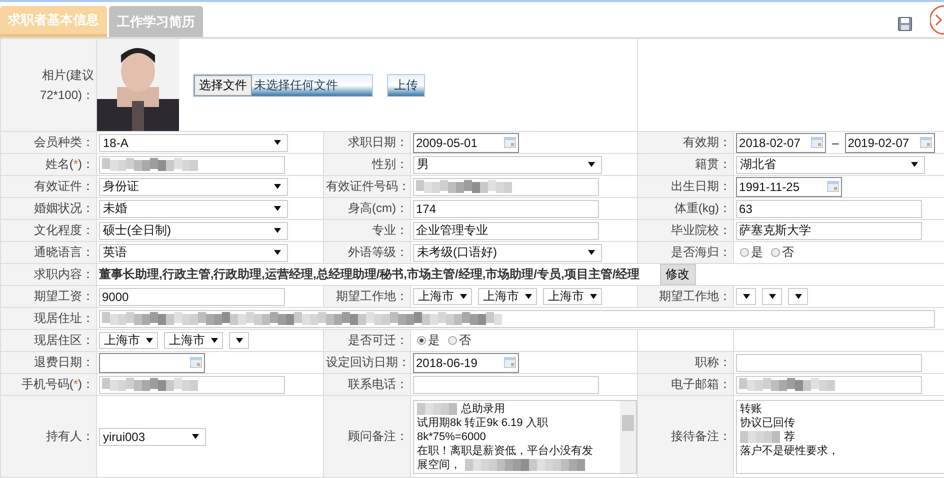 This screenshot has width=944, height=478. What do you see at coordinates (193, 209) in the screenshot?
I see `dropdown: 未婚` at bounding box center [193, 209].